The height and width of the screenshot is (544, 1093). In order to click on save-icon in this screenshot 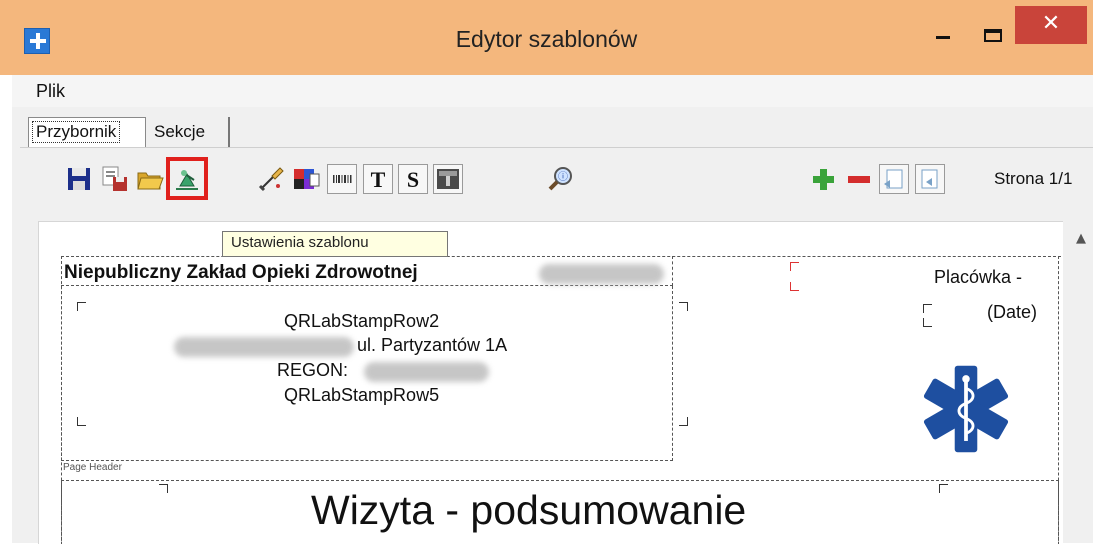, I will do `click(79, 179)`.